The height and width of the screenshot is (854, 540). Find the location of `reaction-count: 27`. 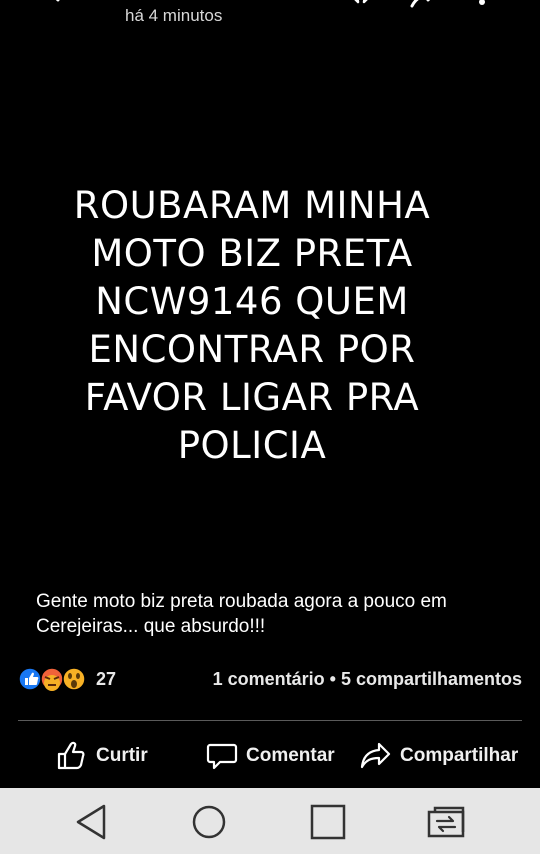

reaction-count: 27 is located at coordinates (106, 679).